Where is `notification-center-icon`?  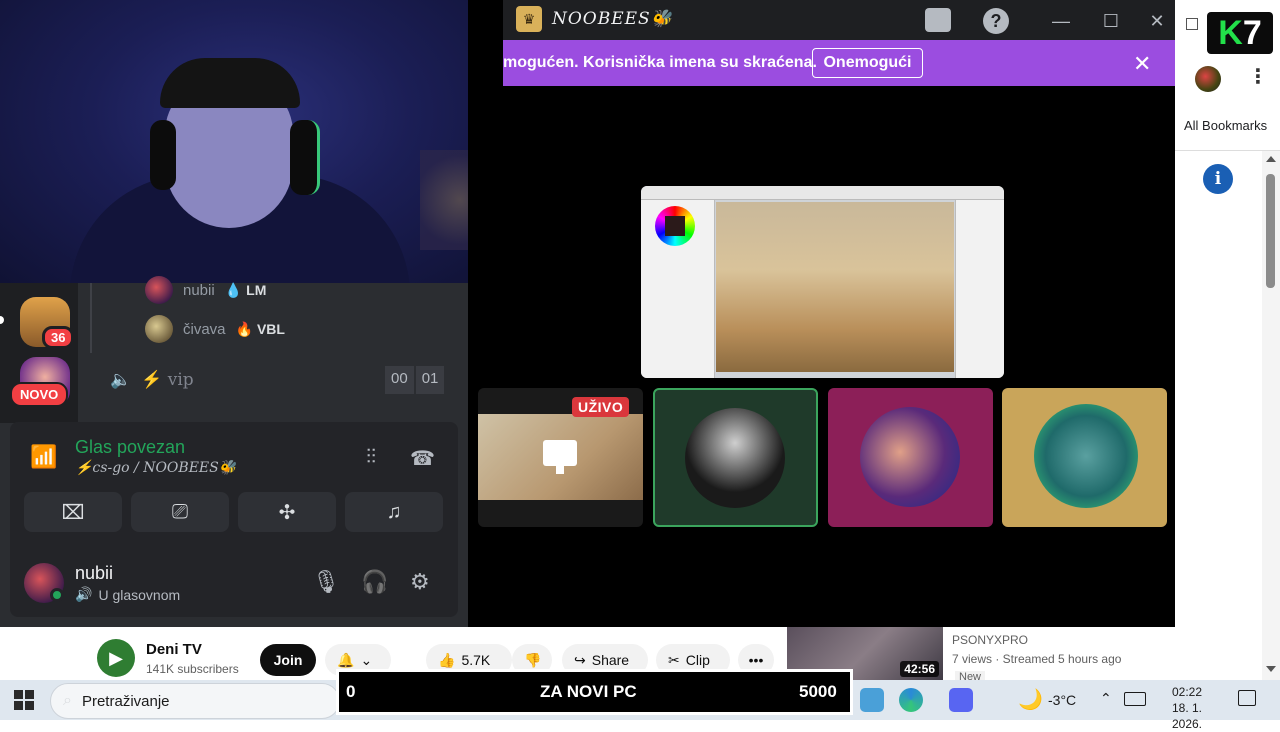
notification-center-icon is located at coordinates (1247, 698).